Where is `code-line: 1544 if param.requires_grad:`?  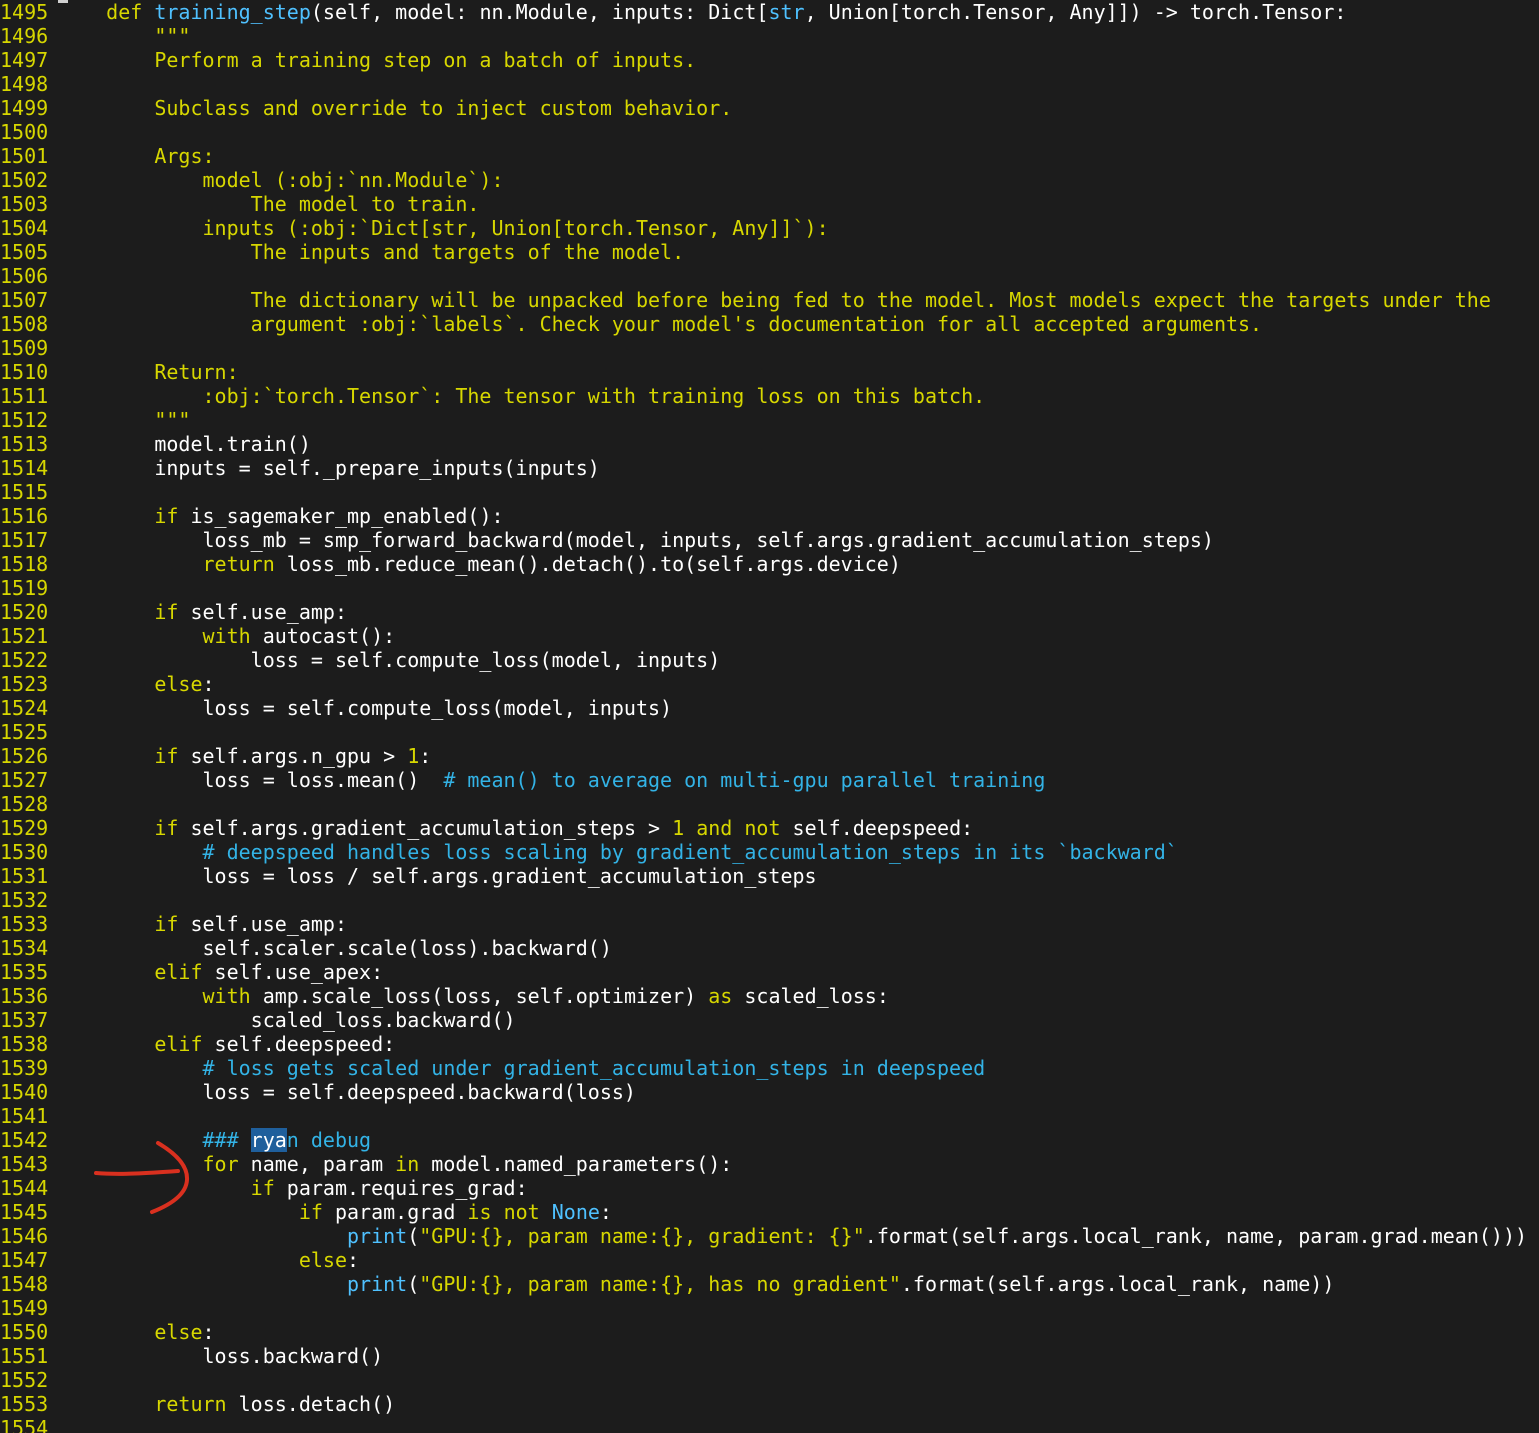 code-line: 1544 if param.requires_grad: is located at coordinates (264, 1188).